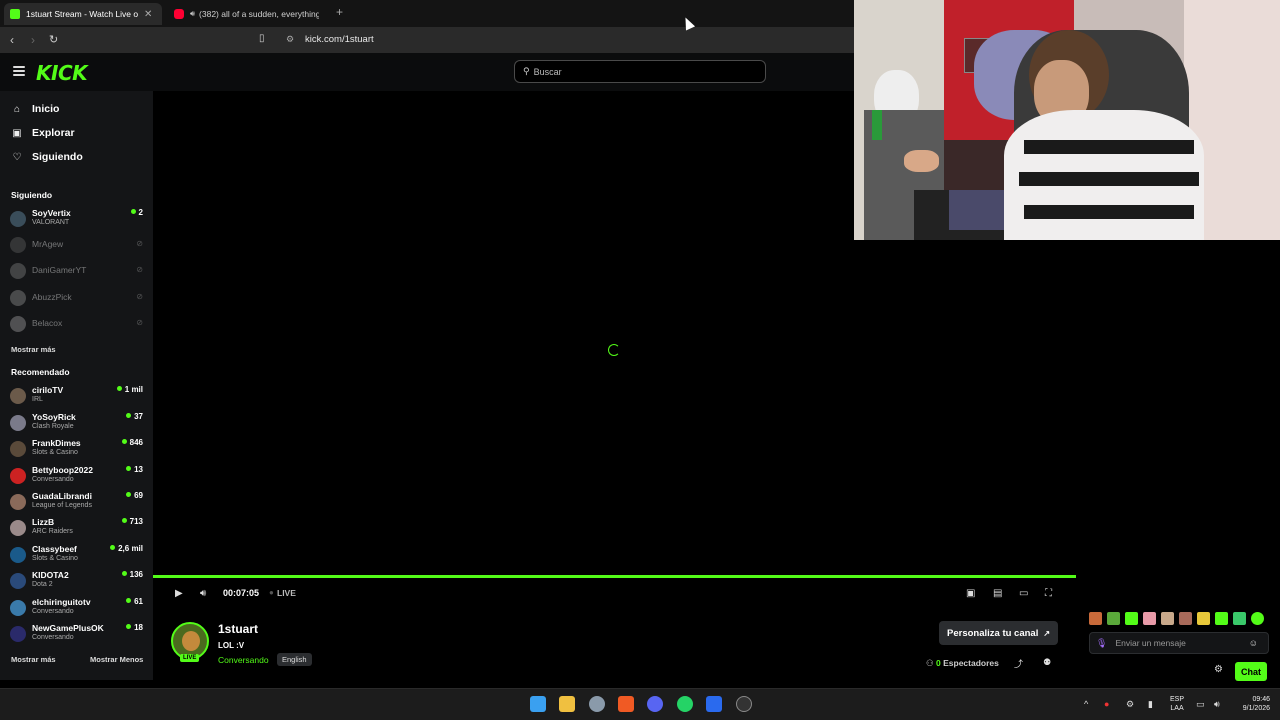 Image resolution: width=1280 pixels, height=720 pixels. I want to click on address-bar: kick.com/1stuart, so click(339, 39).